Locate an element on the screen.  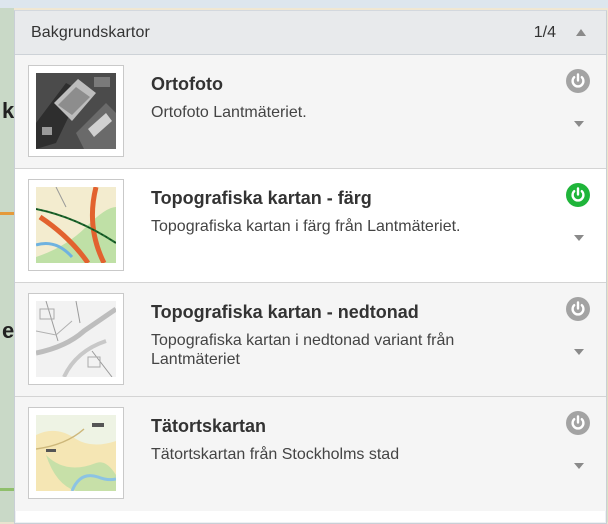
map-road is located at coordinates (7, 213).